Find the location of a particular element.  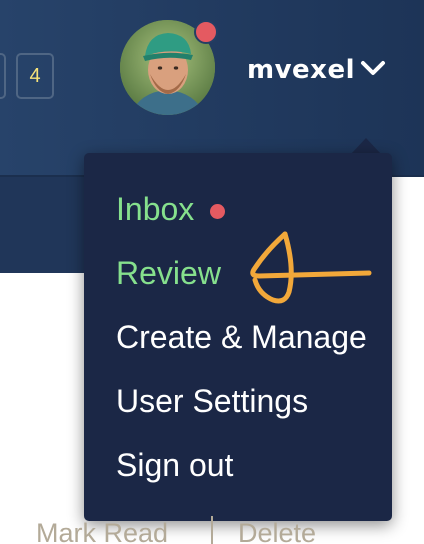

counter-badge: 4 is located at coordinates (35, 76).